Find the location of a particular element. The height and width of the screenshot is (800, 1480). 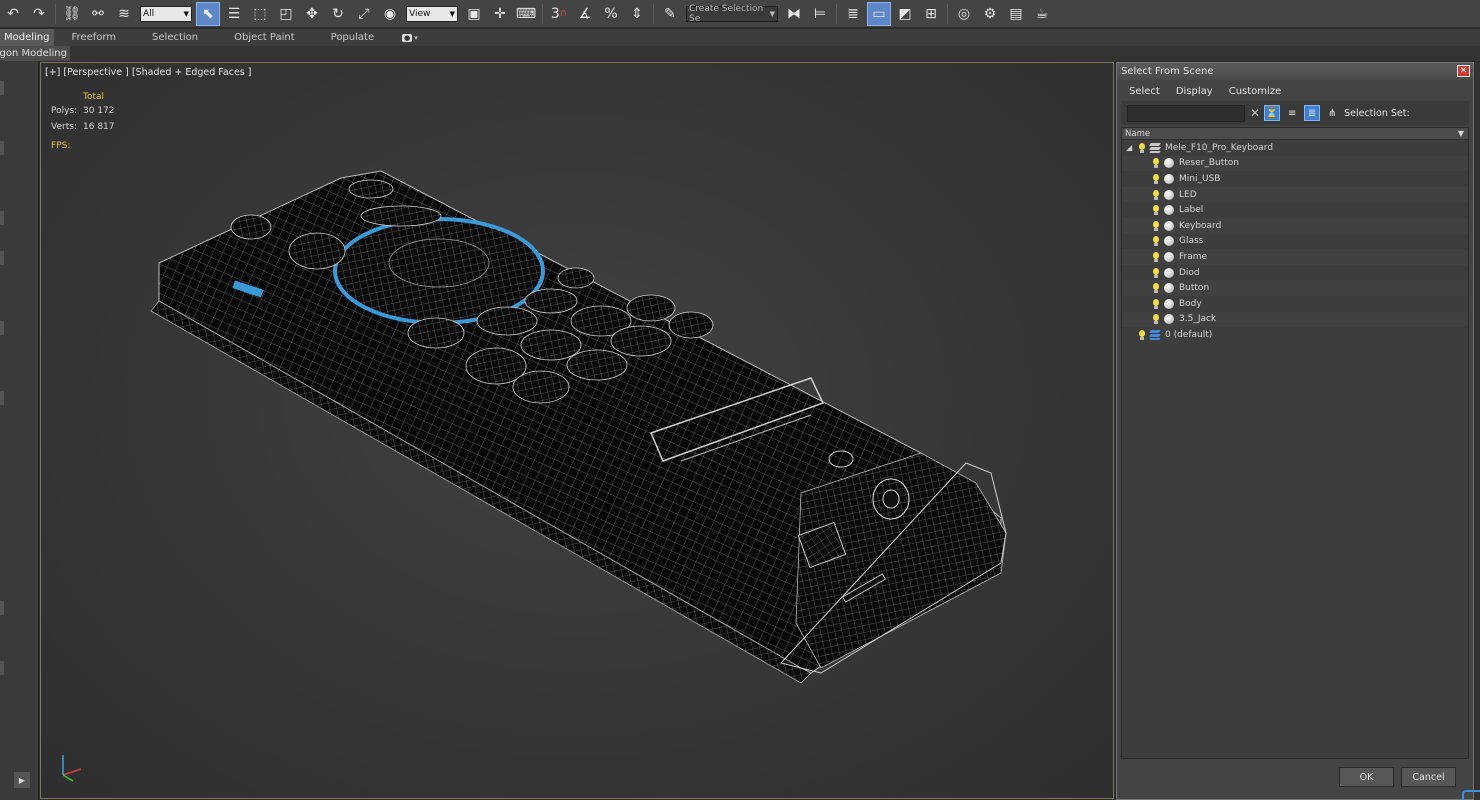

list-item: Diod is located at coordinates (1295, 273).